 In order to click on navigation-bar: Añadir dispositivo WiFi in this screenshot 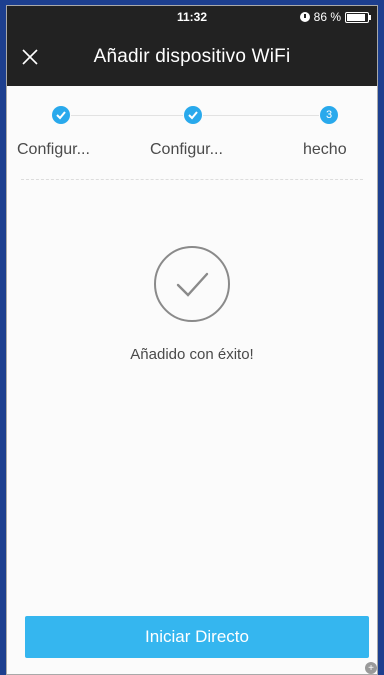, I will do `click(192, 57)`.